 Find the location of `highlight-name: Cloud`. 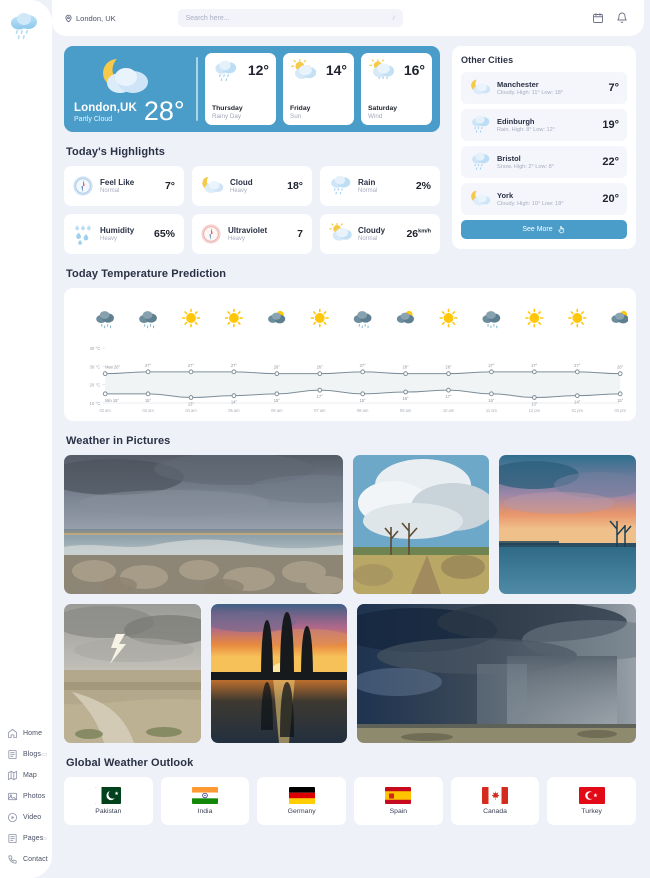

highlight-name: Cloud is located at coordinates (241, 182).